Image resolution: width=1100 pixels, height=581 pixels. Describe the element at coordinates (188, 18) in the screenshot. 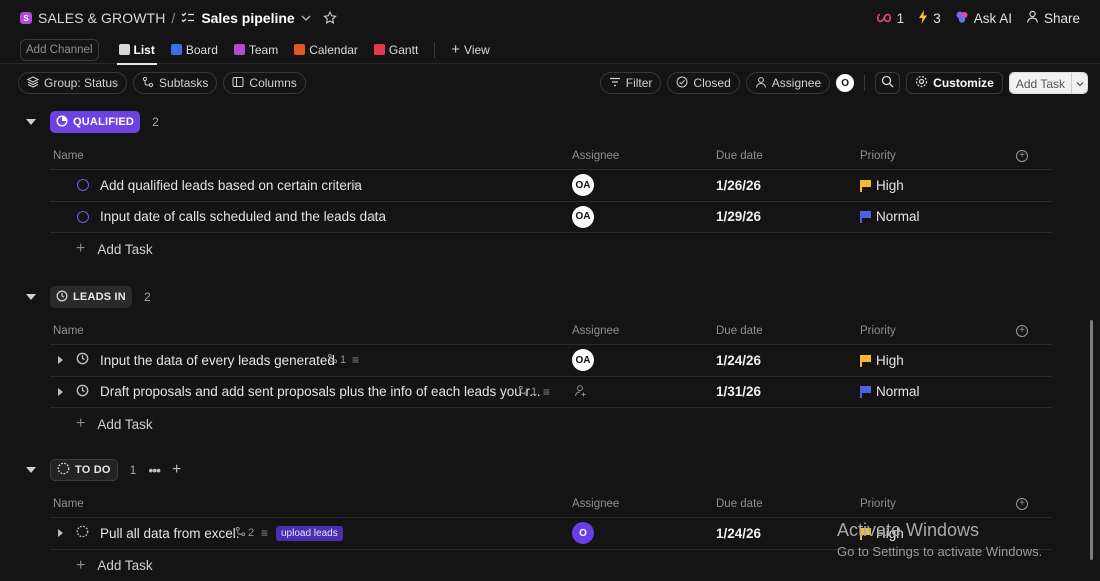

I see `checklist-icon` at that location.